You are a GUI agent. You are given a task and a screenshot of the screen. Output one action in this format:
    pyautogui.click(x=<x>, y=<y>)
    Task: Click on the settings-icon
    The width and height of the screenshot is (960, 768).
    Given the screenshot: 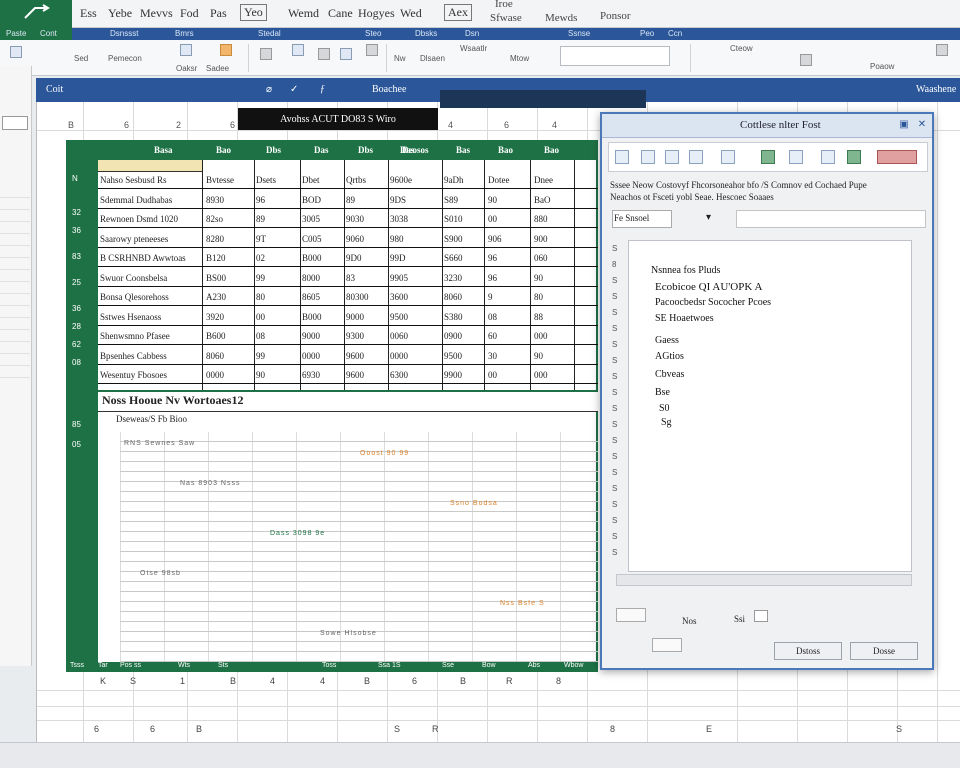 What is the action you would take?
    pyautogui.click(x=828, y=157)
    